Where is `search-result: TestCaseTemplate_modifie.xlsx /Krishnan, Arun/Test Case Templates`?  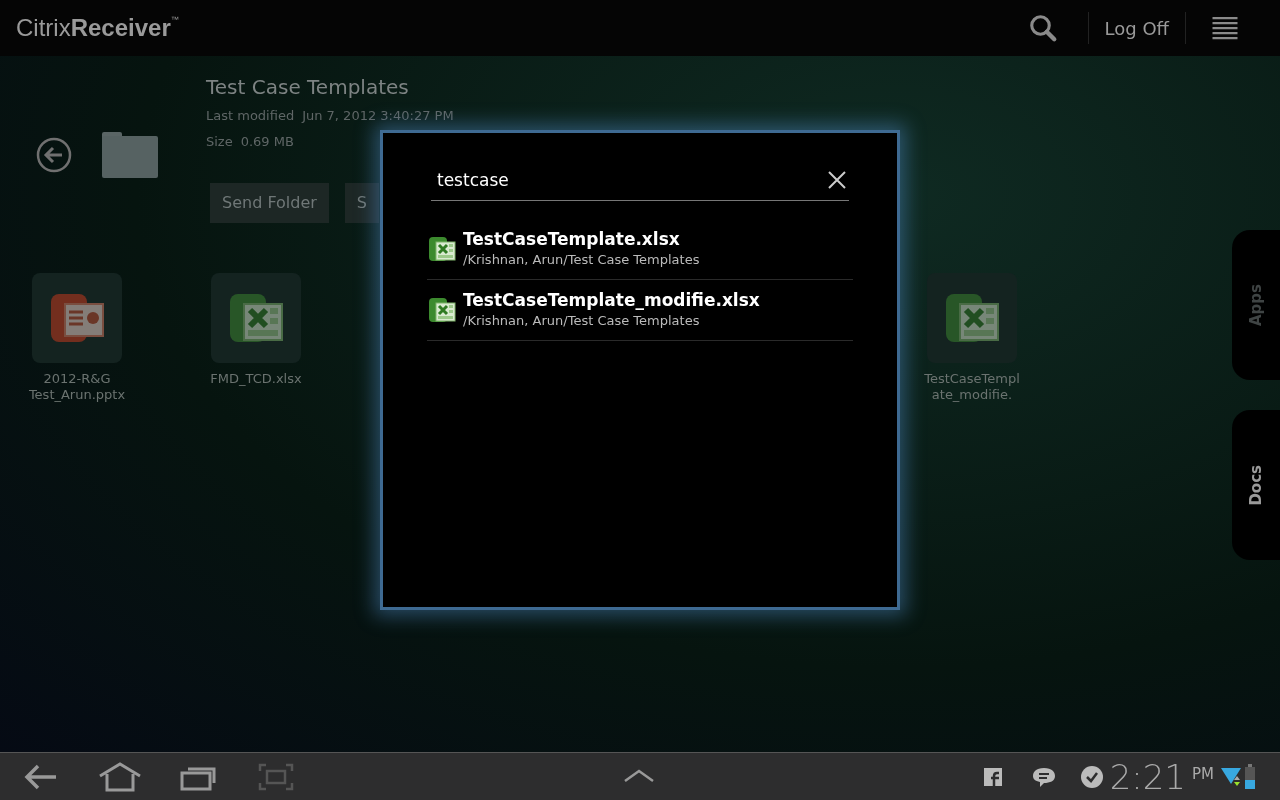 search-result: TestCaseTemplate_modifie.xlsx /Krishnan, Arun/Test Case Templates is located at coordinates (640, 310).